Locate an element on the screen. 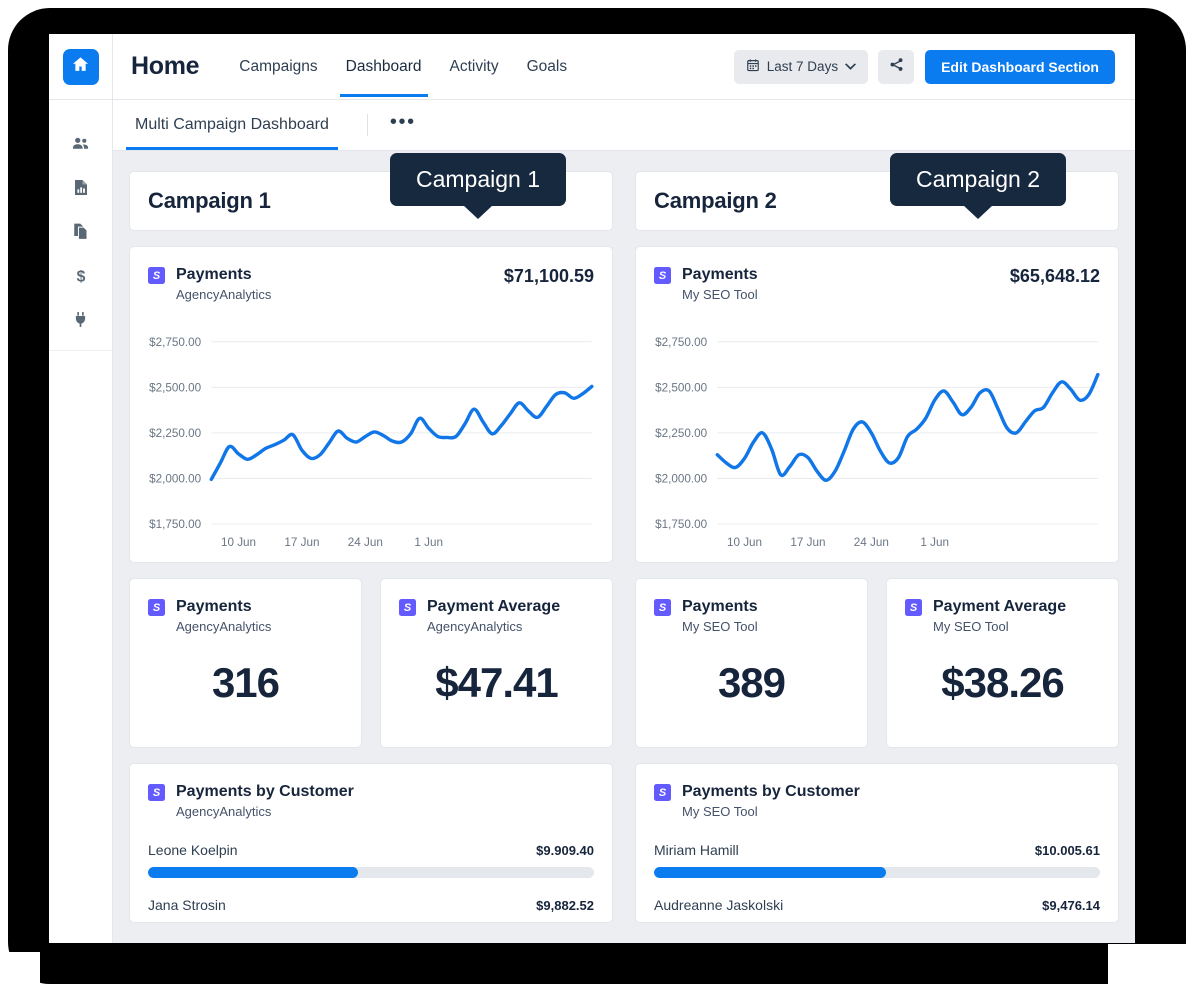 Image resolution: width=1200 pixels, height=1004 pixels. callout-tooltip-campaign-1: Campaign 1 is located at coordinates (478, 179).